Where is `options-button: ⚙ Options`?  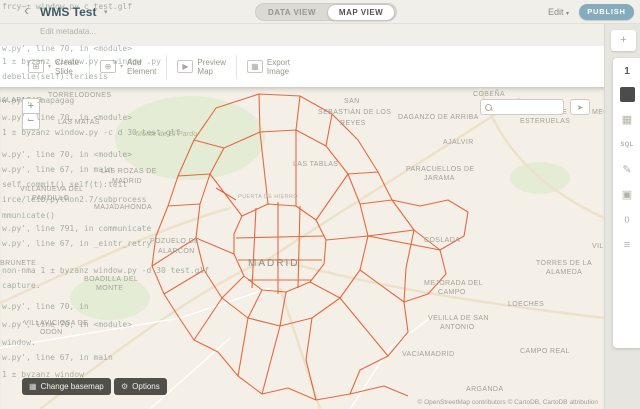 options-button: ⚙ Options is located at coordinates (140, 386).